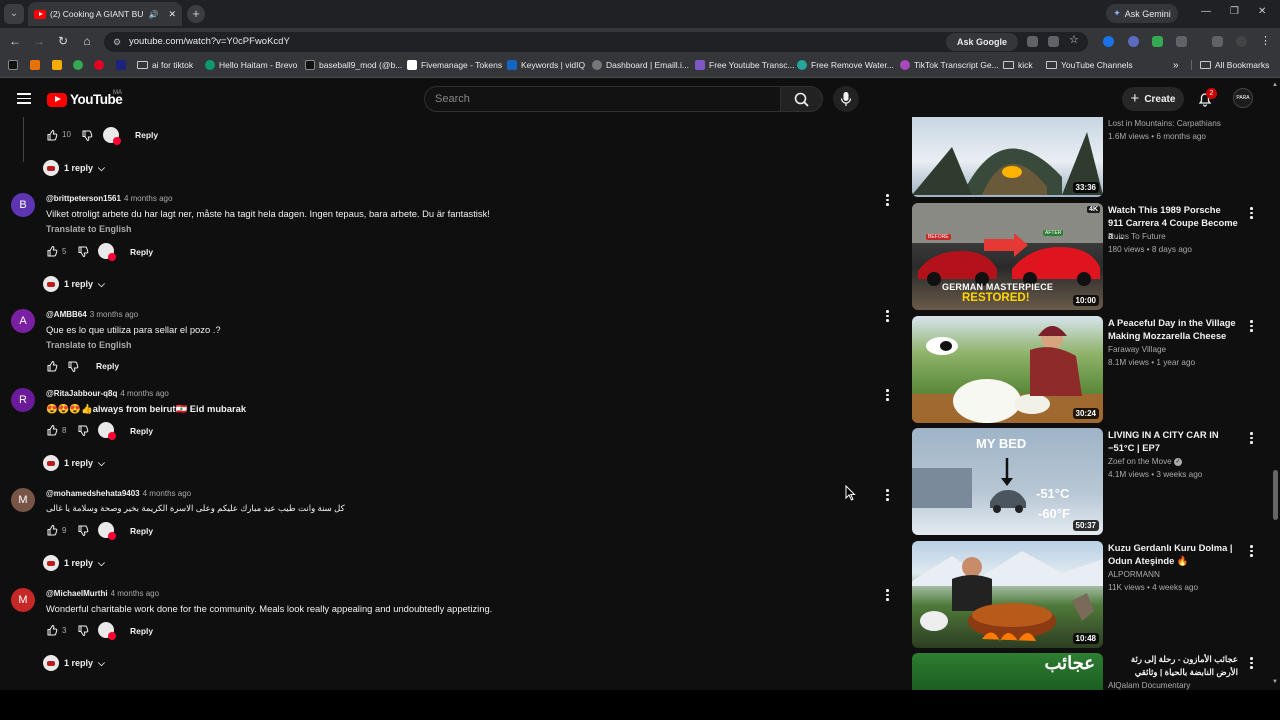 Image resolution: width=1280 pixels, height=720 pixels. I want to click on video-thumbnail: 33:36, so click(1007, 157).